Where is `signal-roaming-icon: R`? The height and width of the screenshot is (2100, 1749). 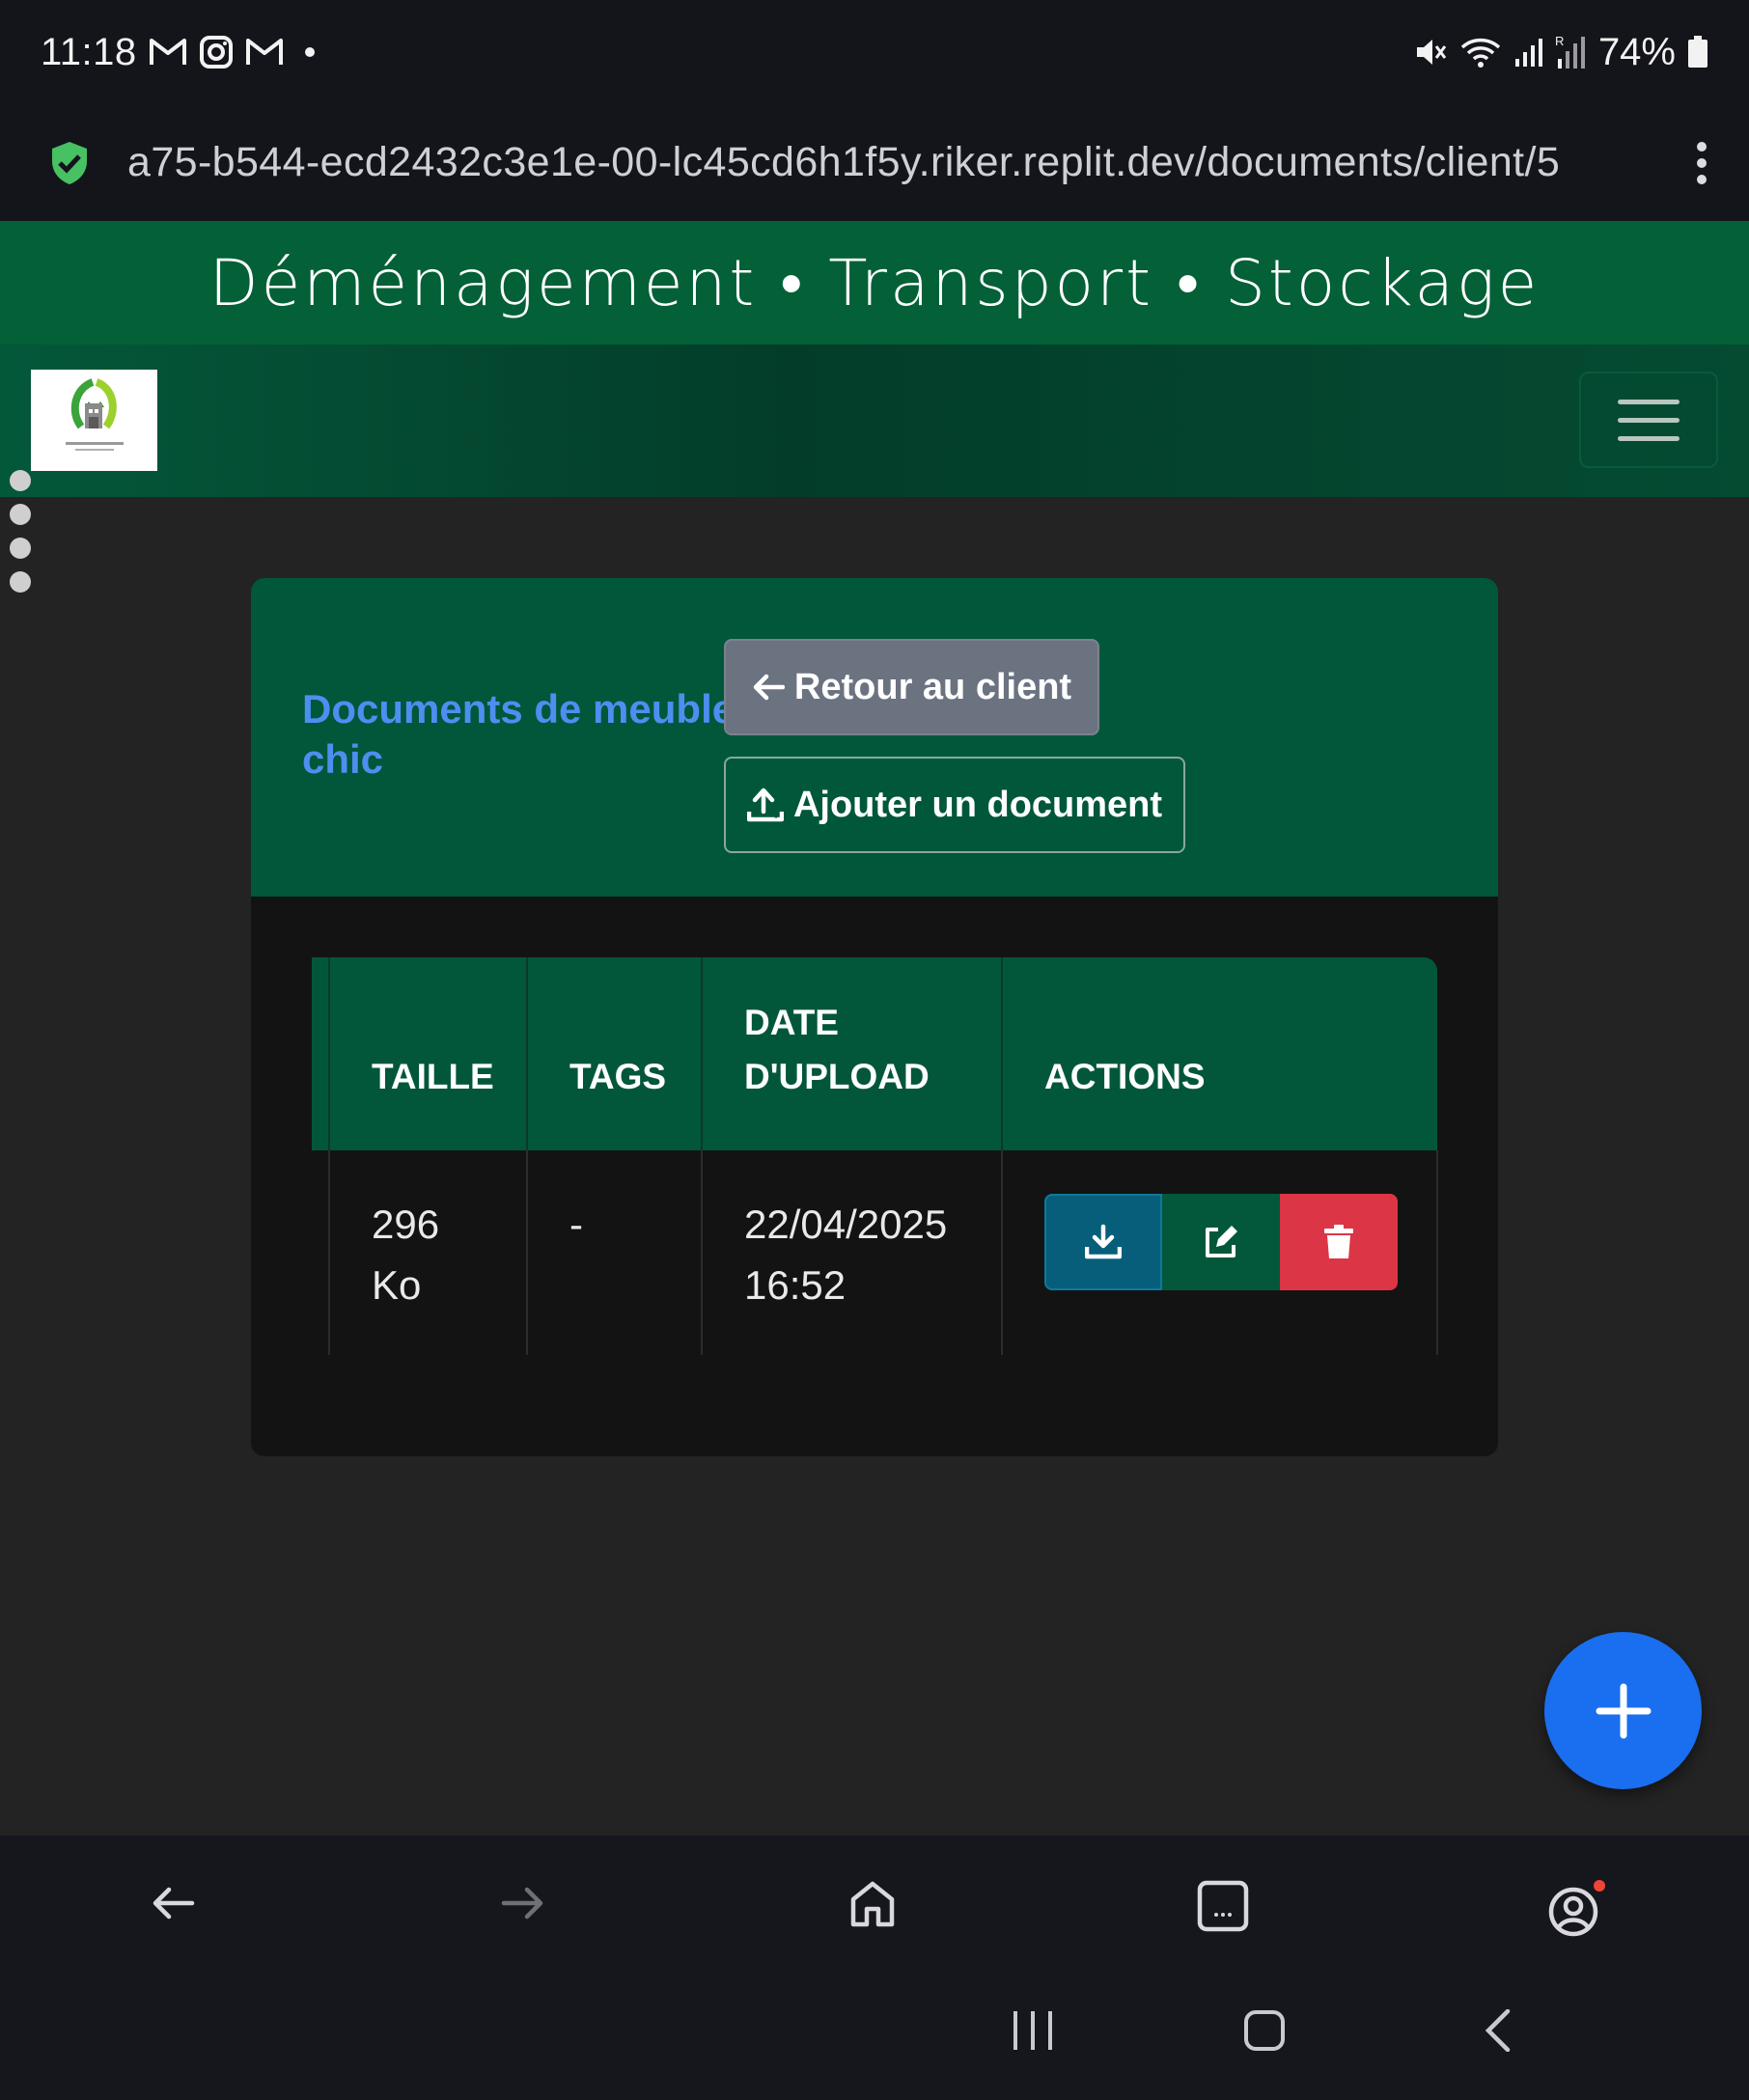
signal-roaming-icon: R is located at coordinates (1571, 52).